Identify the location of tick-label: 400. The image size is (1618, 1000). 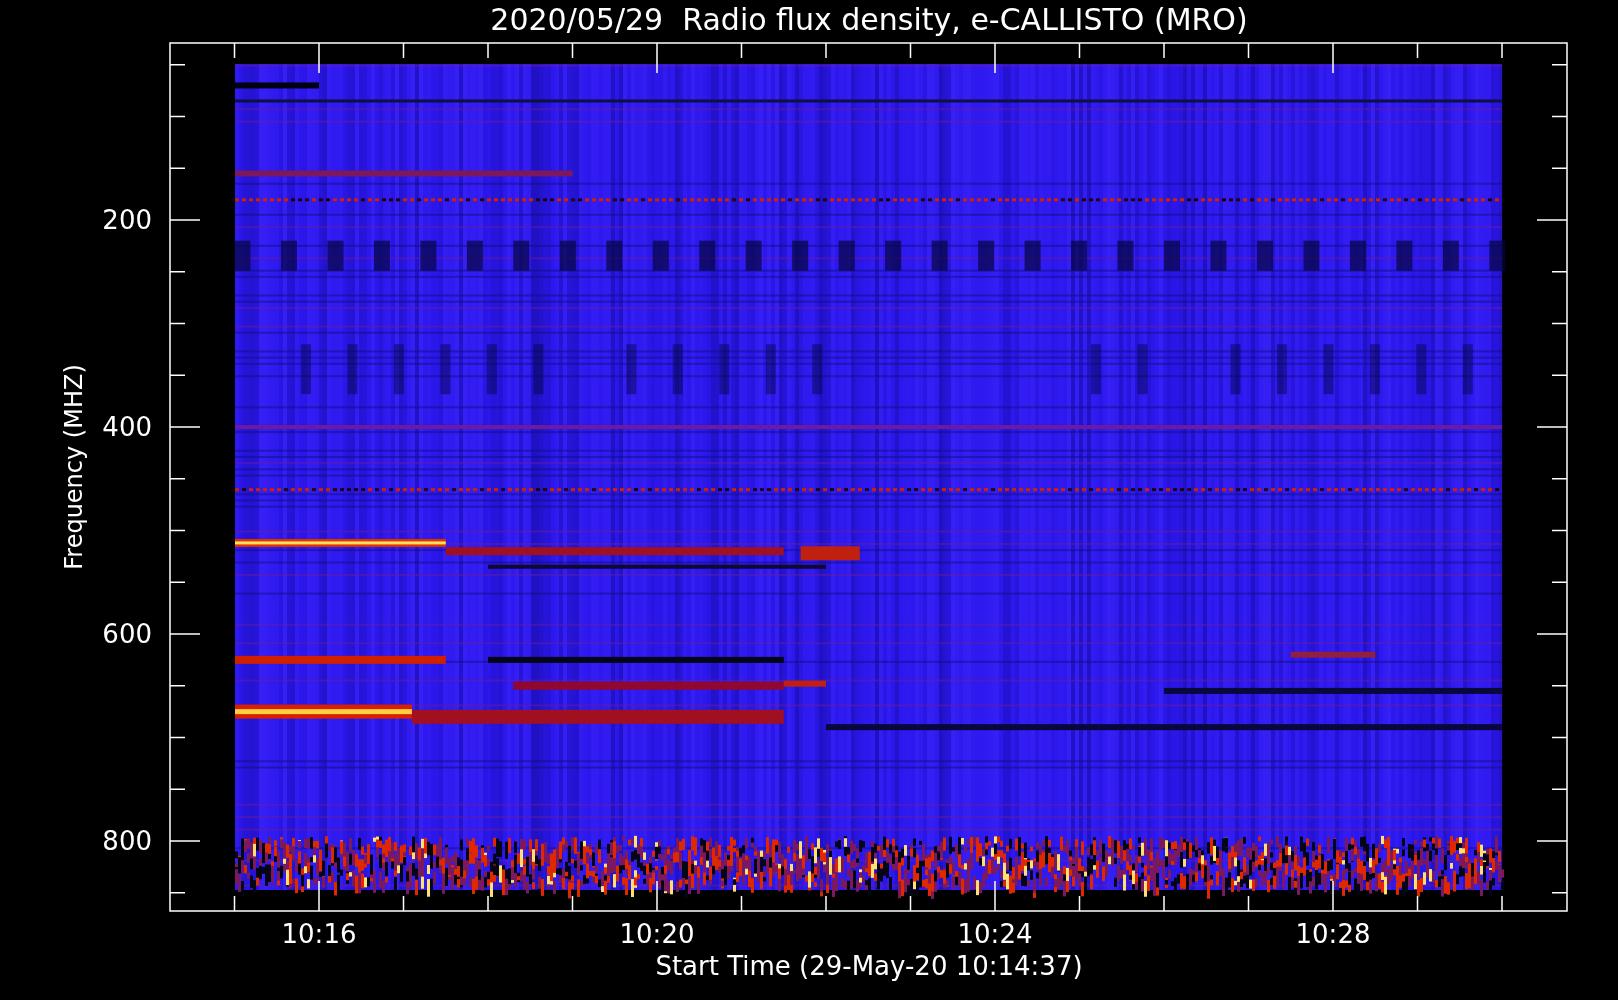
(127, 427).